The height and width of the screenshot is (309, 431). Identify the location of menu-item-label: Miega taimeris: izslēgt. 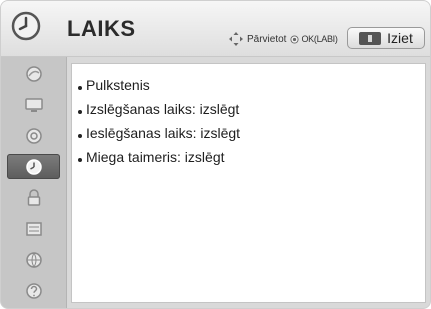
(155, 157).